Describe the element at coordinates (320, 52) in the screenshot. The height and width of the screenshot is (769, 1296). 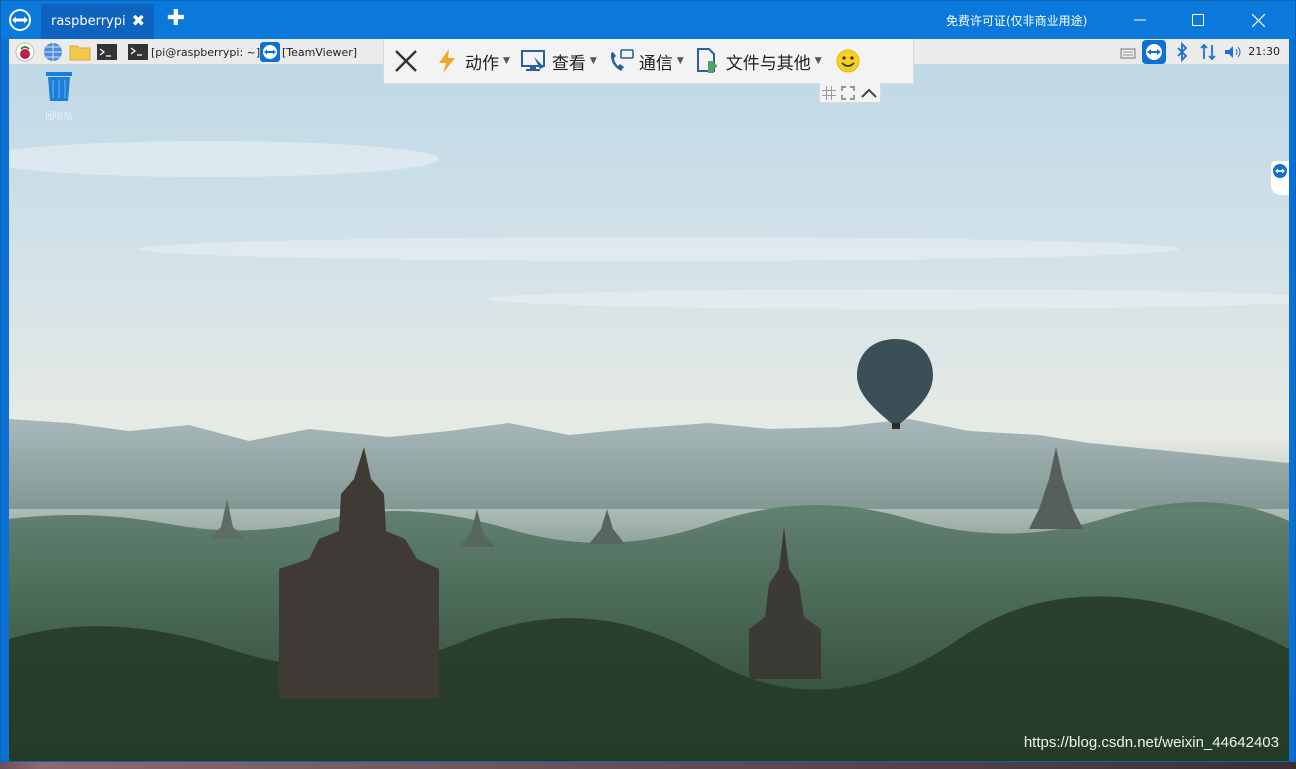
I see `taskbar-item-label: [TeamViewer]` at that location.